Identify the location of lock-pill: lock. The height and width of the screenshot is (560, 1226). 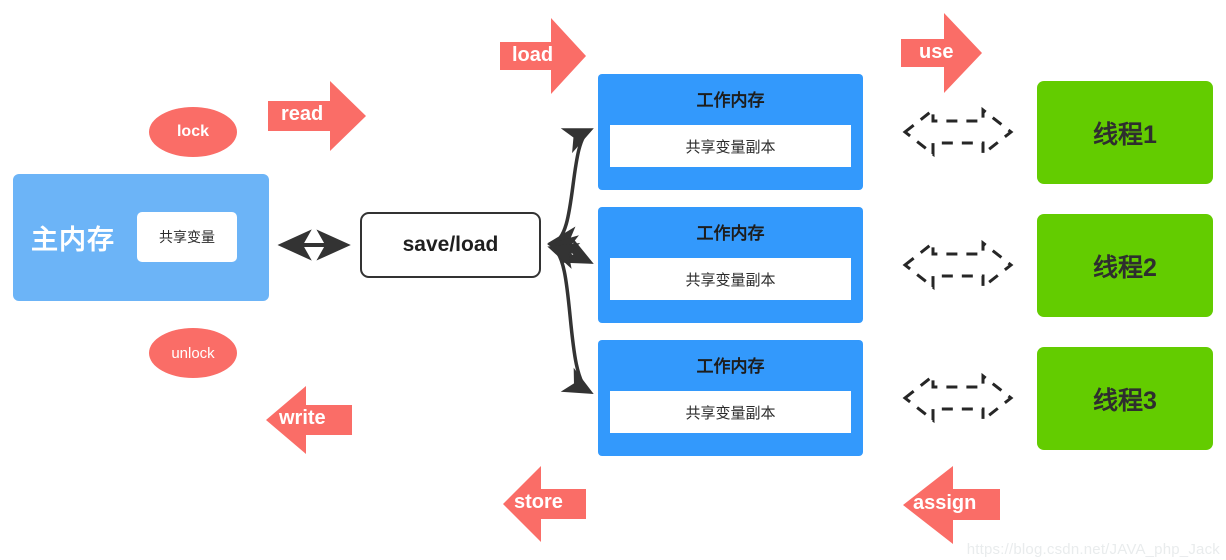
(193, 132).